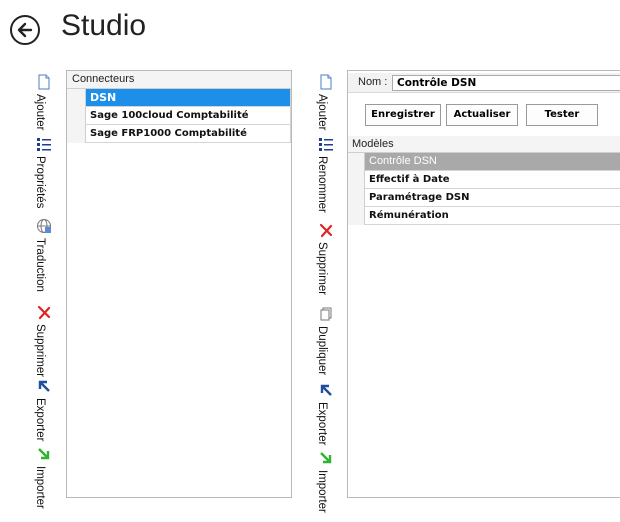  What do you see at coordinates (492, 198) in the screenshot?
I see `model-row-parametrage-dsn: Paramétrage DSN` at bounding box center [492, 198].